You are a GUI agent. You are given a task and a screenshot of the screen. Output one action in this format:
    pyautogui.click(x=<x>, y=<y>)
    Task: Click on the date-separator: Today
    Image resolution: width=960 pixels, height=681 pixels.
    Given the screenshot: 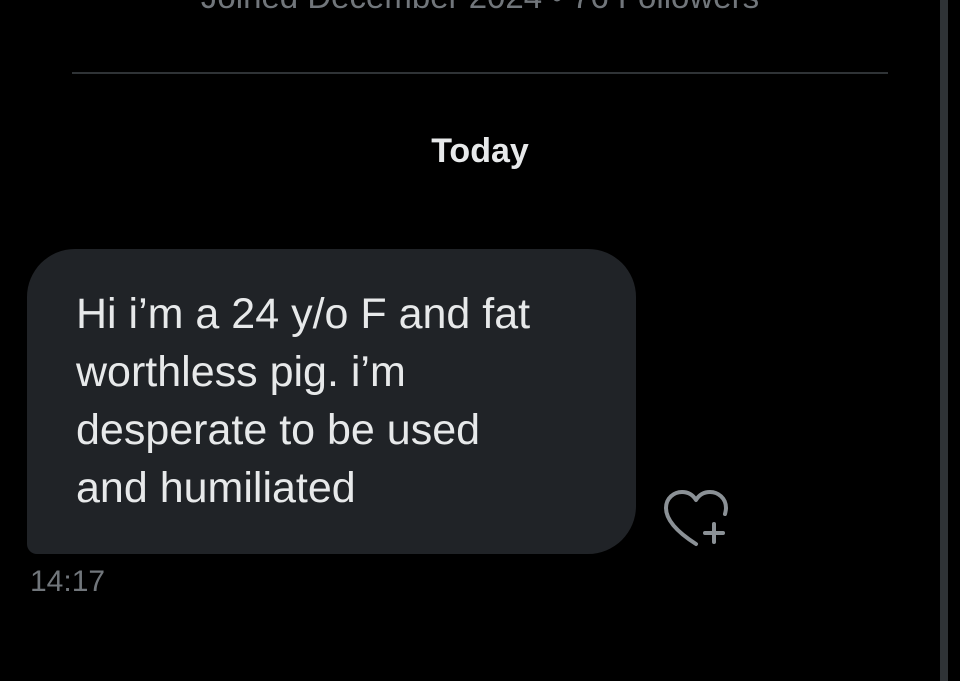 What is the action you would take?
    pyautogui.click(x=480, y=151)
    